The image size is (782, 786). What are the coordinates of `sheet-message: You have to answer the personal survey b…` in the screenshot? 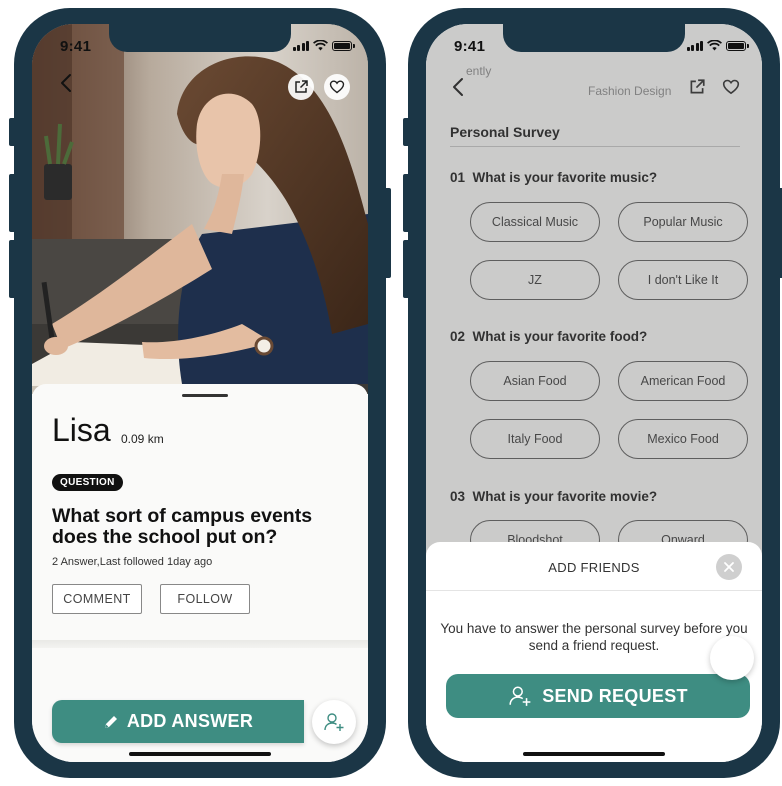 It's located at (594, 637).